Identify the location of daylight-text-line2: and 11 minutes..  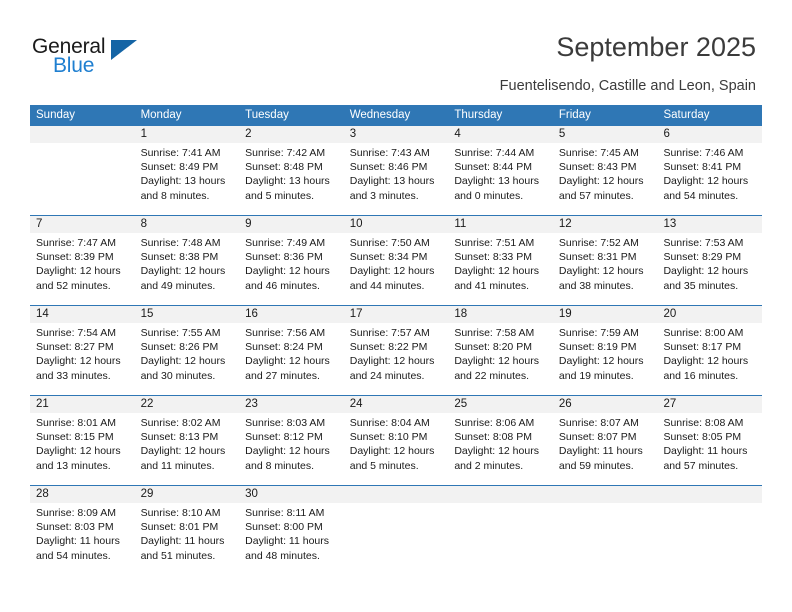
(177, 465).